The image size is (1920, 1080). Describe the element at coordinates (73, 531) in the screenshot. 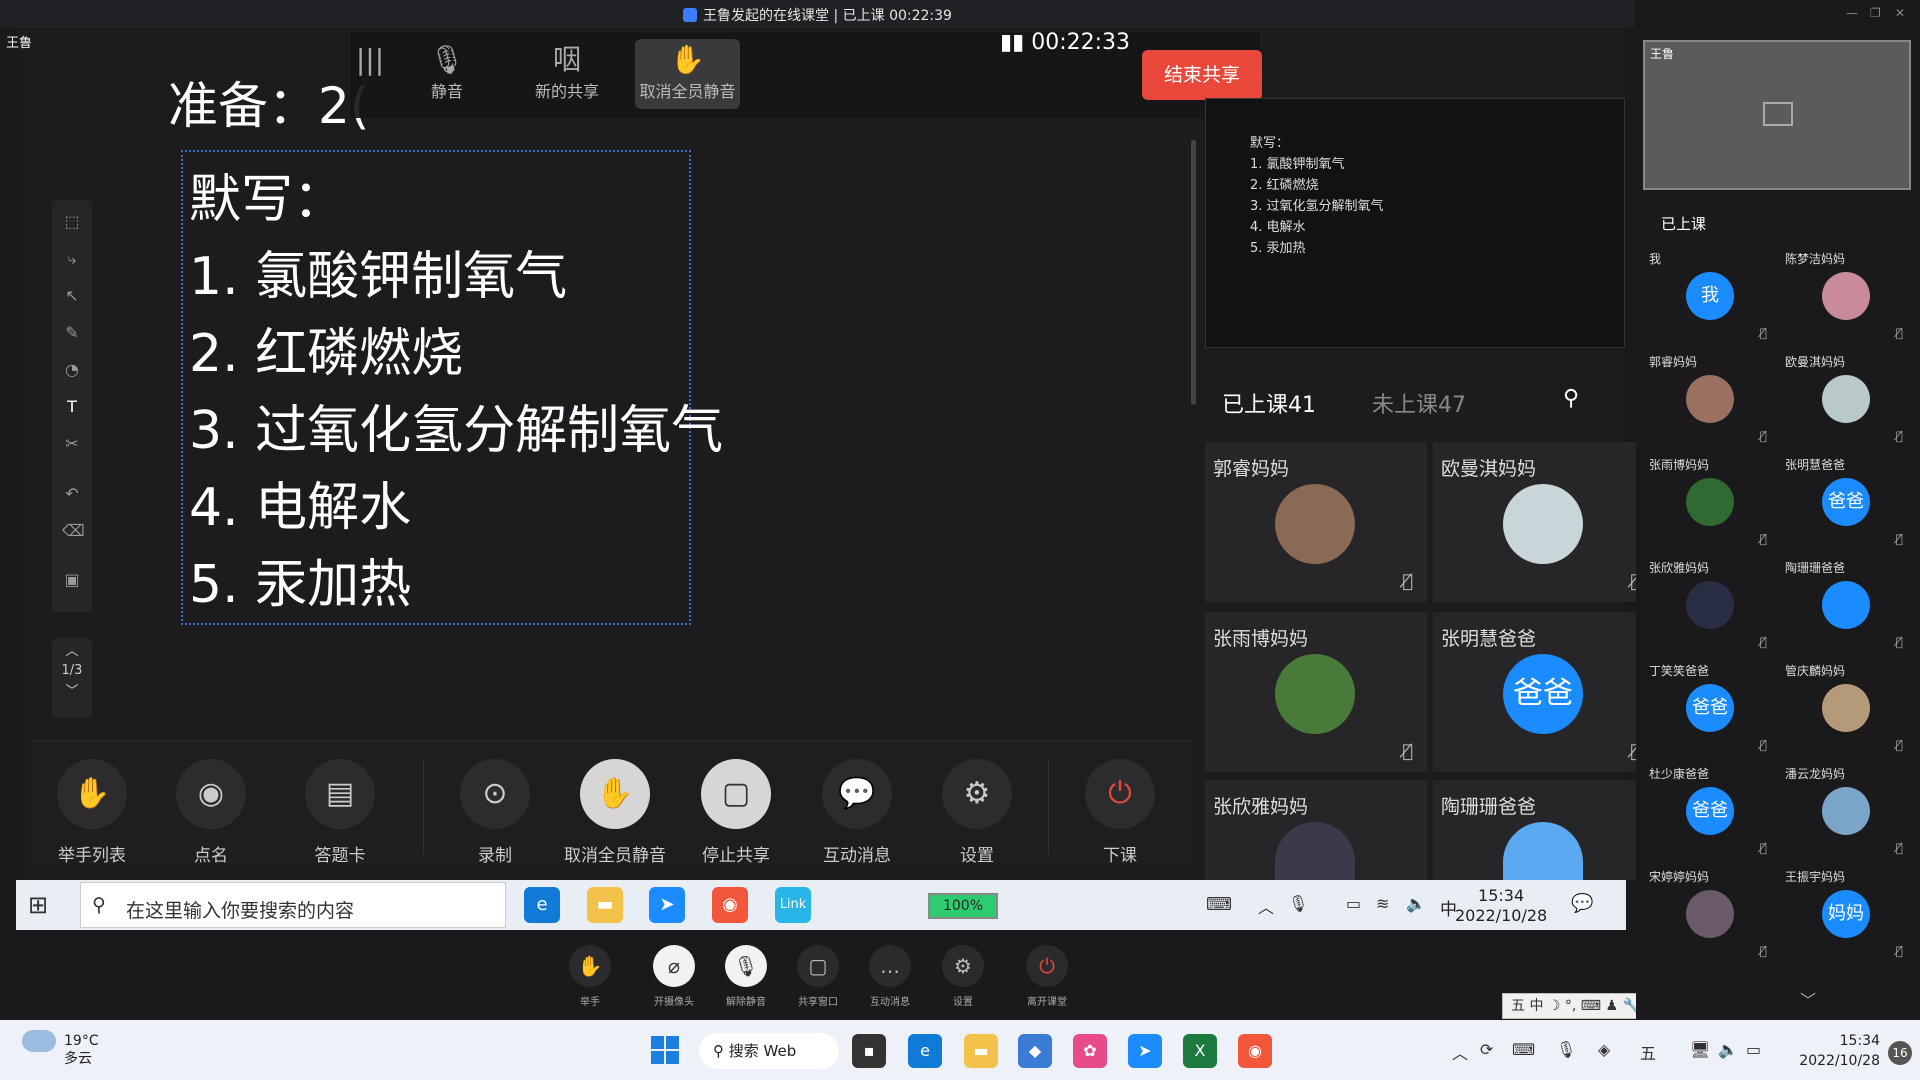

I see `eraser-icon: ⌫` at that location.